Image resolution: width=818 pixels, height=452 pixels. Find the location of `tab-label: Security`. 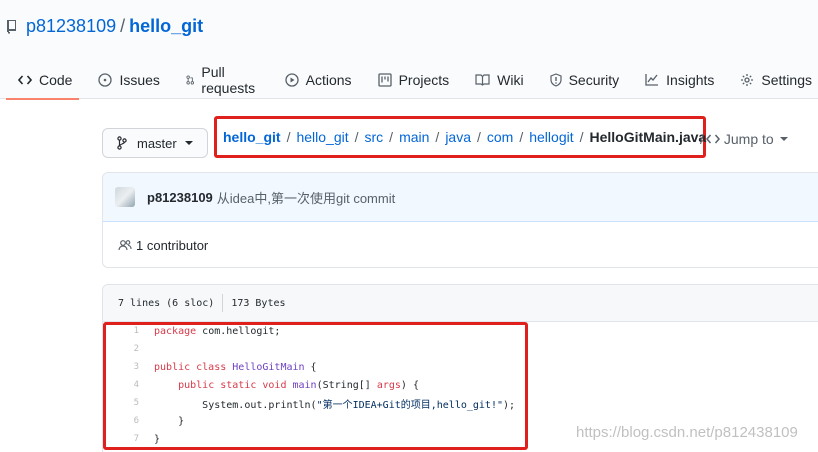

tab-label: Security is located at coordinates (594, 79).